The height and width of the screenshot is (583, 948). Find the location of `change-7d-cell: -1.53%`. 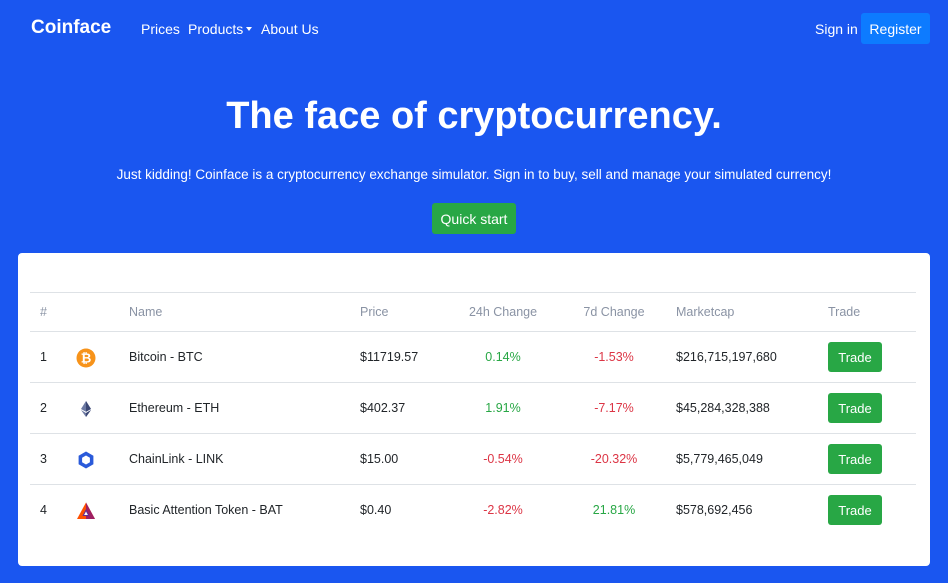

change-7d-cell: -1.53% is located at coordinates (614, 357).